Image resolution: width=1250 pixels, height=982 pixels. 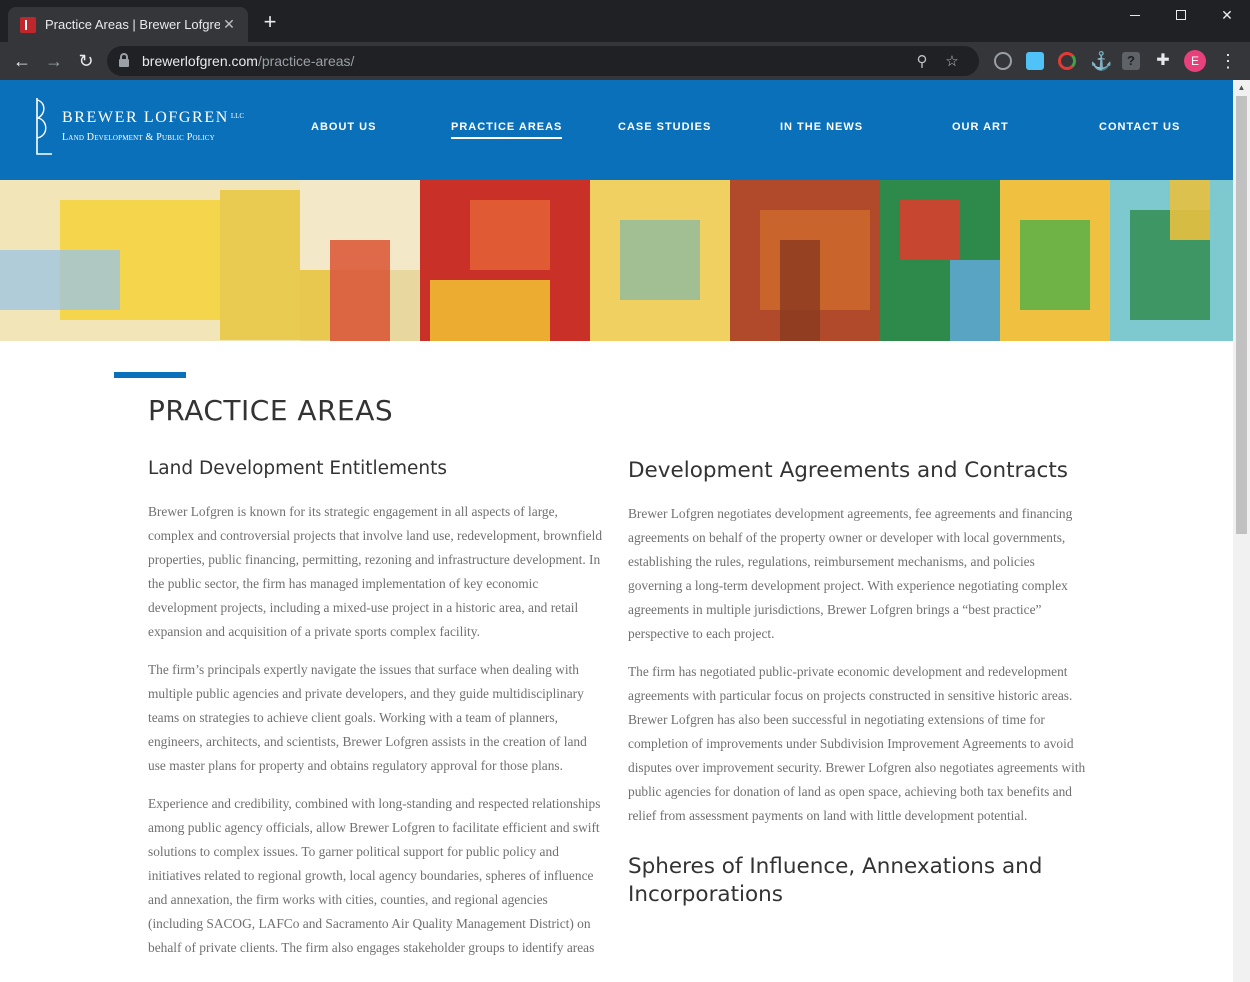 I want to click on browser-menu-icon: ⋮, so click(x=1228, y=61).